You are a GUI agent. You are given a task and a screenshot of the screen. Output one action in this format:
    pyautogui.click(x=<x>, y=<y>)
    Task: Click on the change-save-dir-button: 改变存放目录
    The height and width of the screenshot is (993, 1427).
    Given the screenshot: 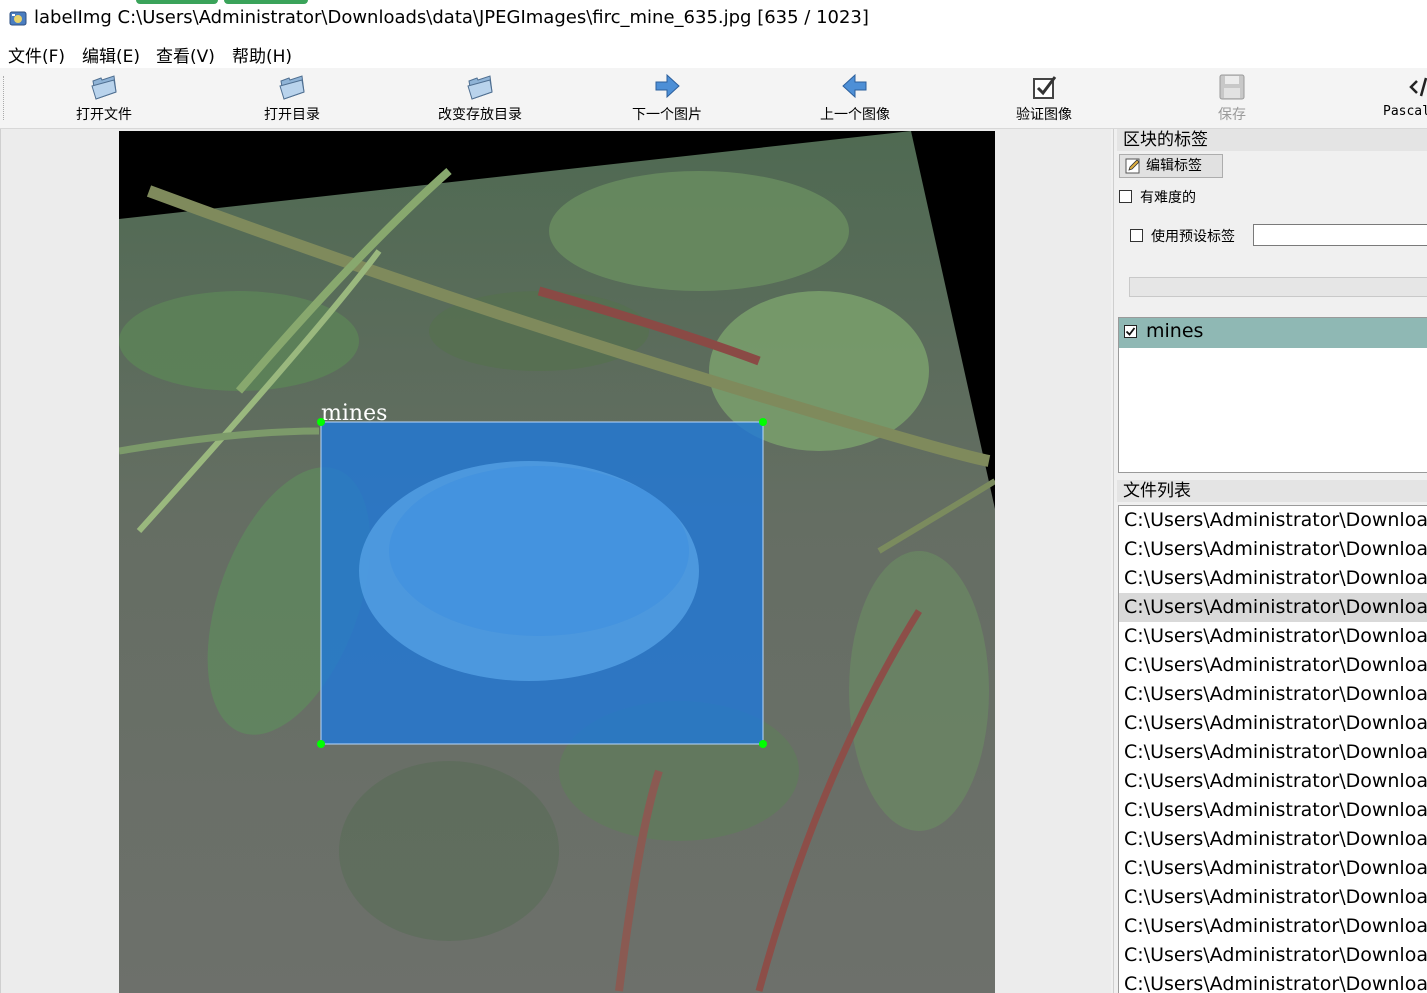 What is the action you would take?
    pyautogui.click(x=480, y=98)
    